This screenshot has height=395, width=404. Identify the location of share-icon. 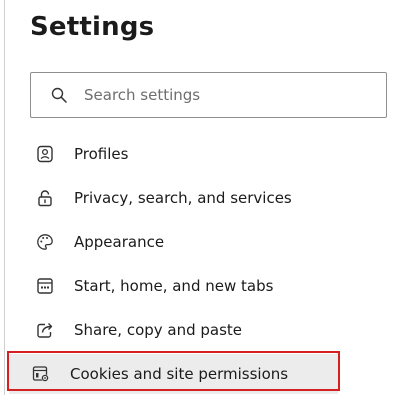
(45, 330).